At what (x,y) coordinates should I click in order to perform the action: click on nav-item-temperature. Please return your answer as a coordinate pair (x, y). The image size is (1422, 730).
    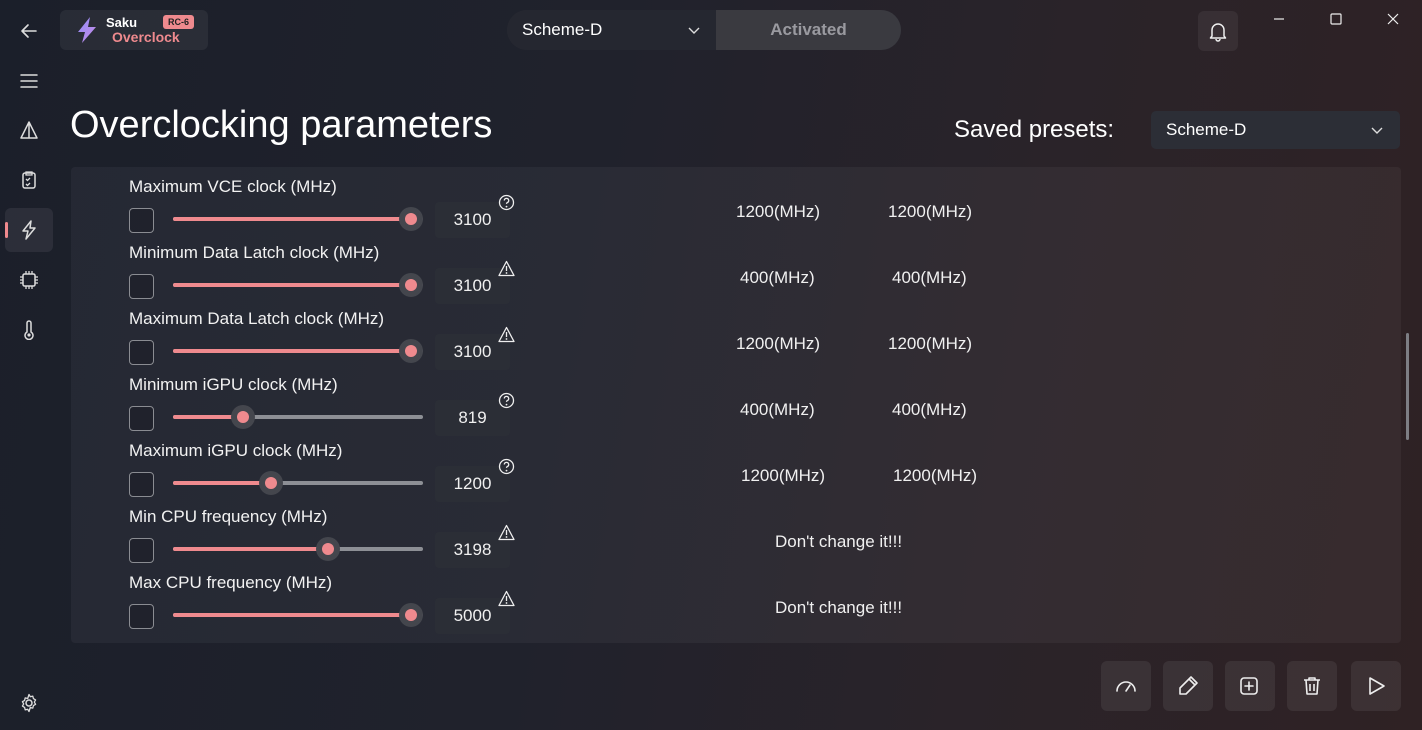
    Looking at the image, I should click on (29, 330).